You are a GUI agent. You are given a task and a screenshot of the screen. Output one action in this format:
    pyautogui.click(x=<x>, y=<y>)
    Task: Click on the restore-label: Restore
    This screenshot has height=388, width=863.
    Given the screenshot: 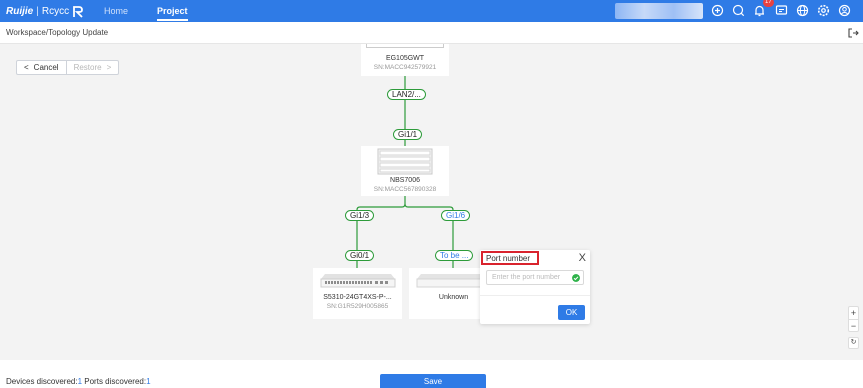 What is the action you would take?
    pyautogui.click(x=87, y=67)
    